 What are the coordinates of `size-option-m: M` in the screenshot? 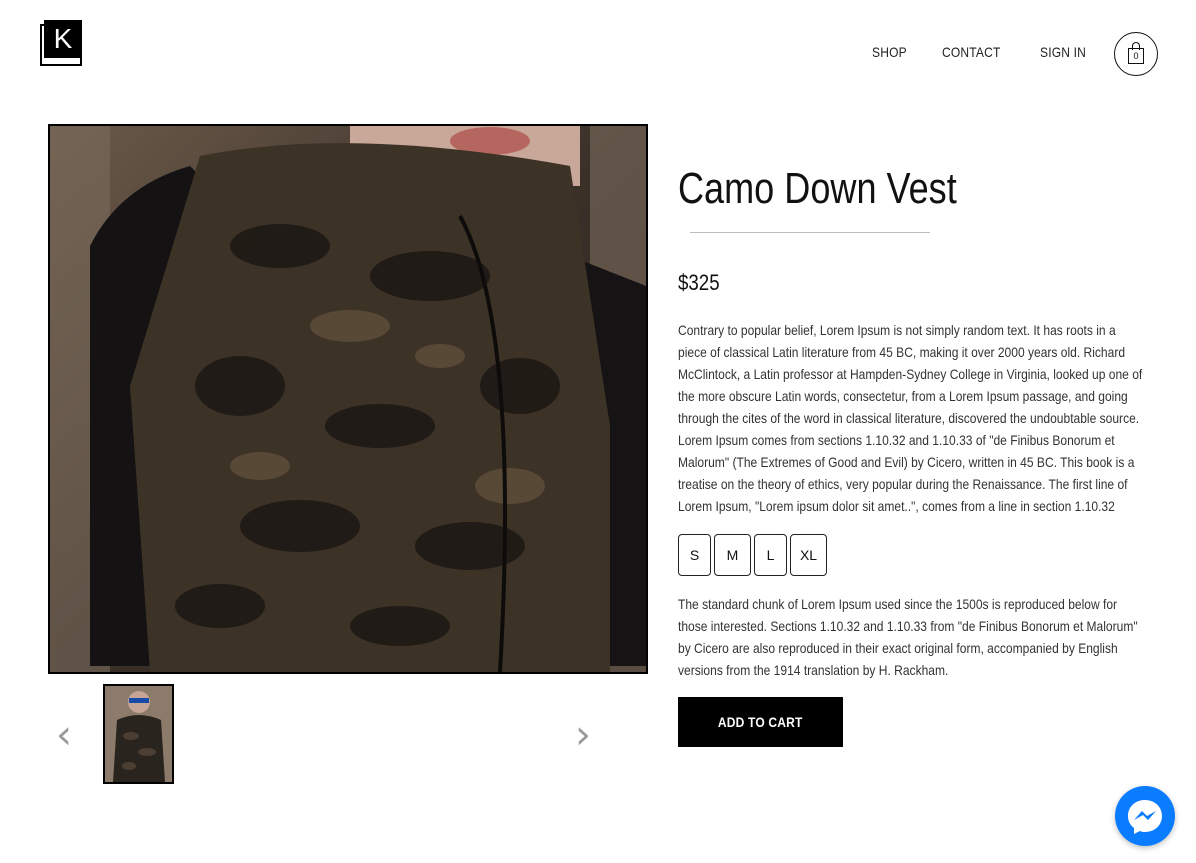 It's located at (732, 555).